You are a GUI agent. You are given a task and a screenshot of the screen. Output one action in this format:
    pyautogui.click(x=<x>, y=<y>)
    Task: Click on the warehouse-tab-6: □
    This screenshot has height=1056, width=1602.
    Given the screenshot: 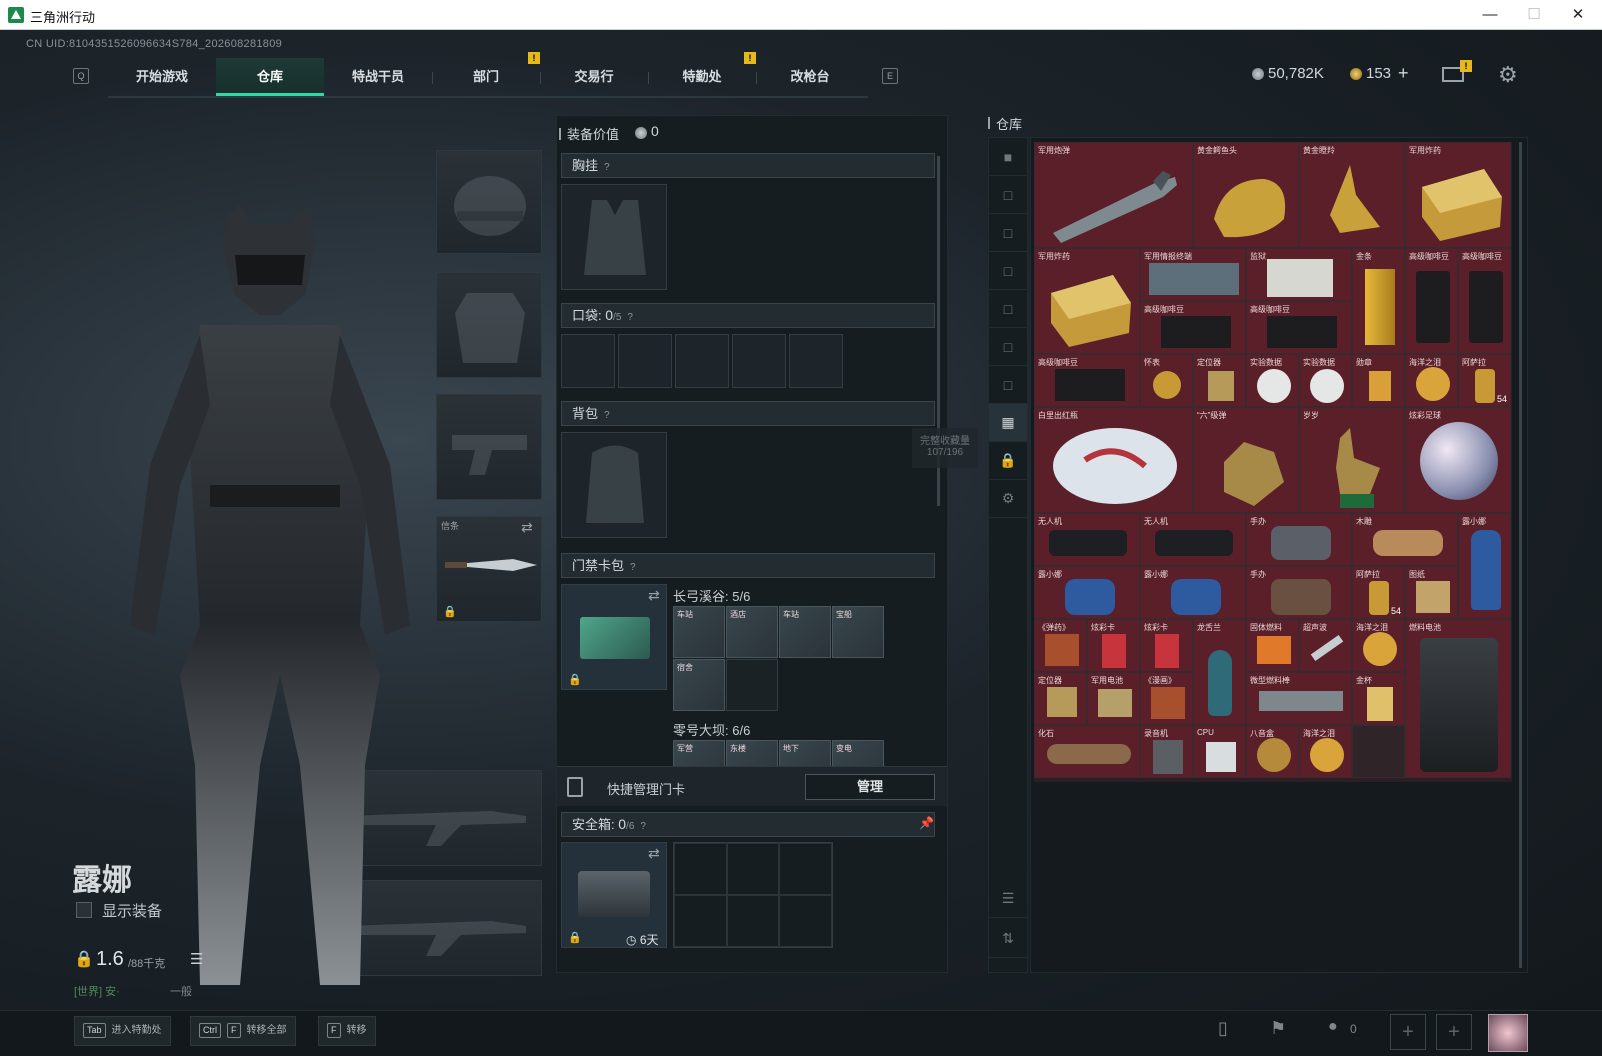 What is the action you would take?
    pyautogui.click(x=1008, y=385)
    